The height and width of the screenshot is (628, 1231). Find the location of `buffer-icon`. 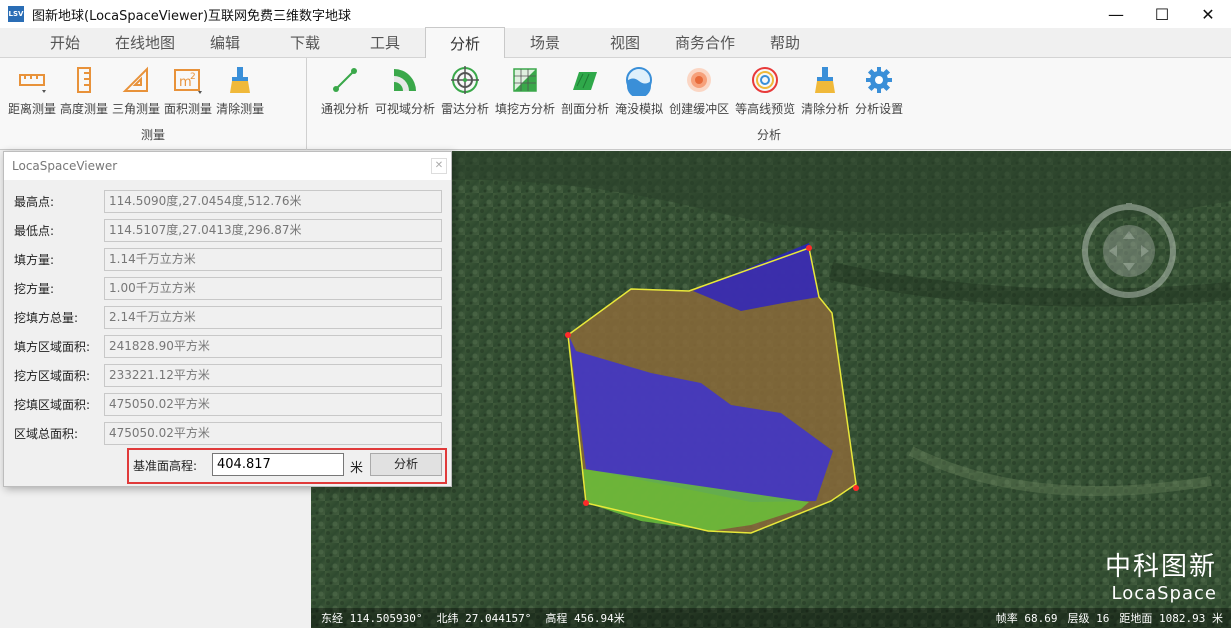

buffer-icon is located at coordinates (699, 80).